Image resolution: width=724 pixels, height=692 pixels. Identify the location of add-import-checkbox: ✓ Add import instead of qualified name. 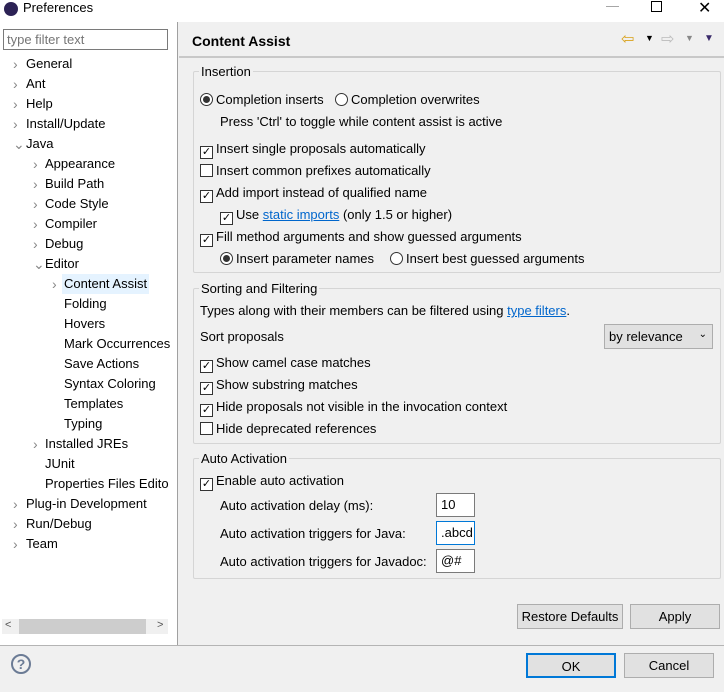
(313, 194).